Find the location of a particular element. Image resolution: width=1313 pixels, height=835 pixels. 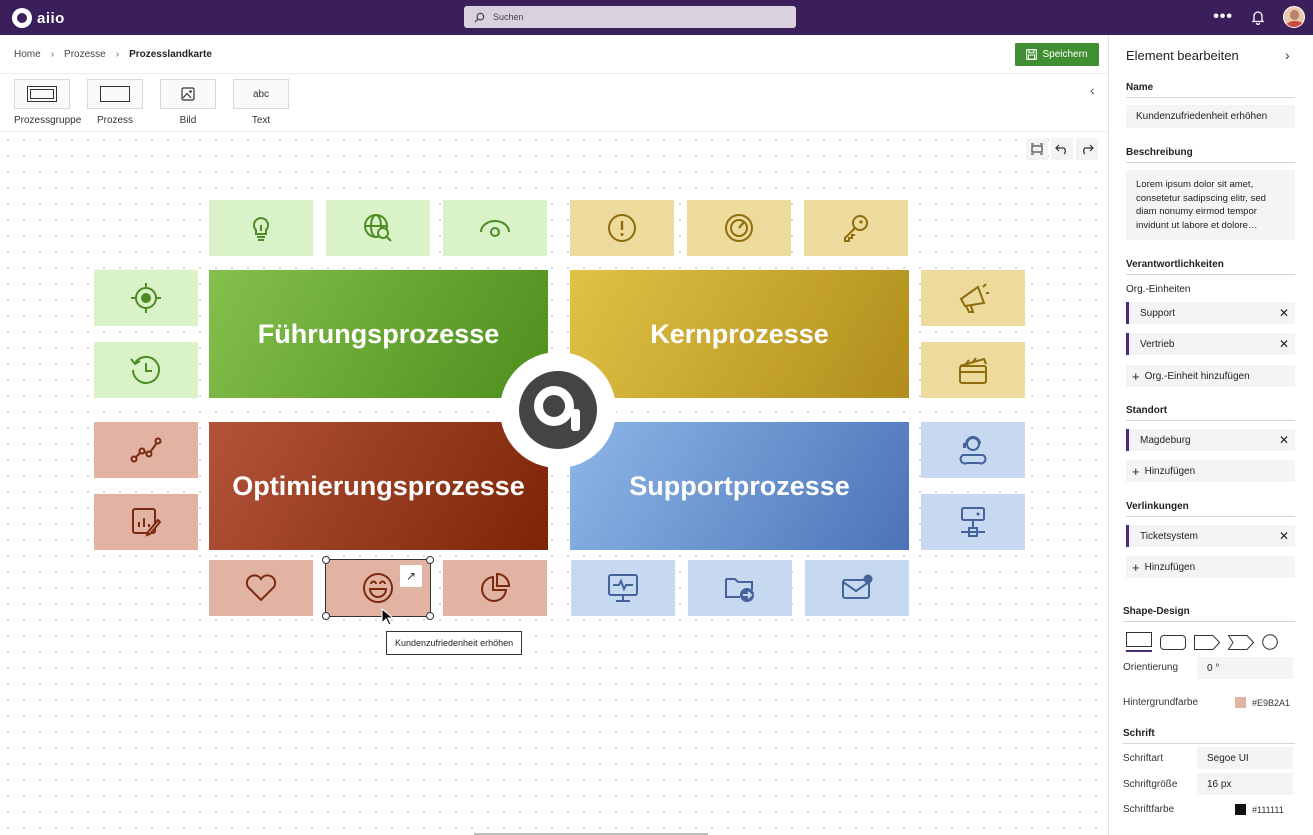

process-group-optimierungsprozesse: Optimierungsprozesse is located at coordinates (378, 486).